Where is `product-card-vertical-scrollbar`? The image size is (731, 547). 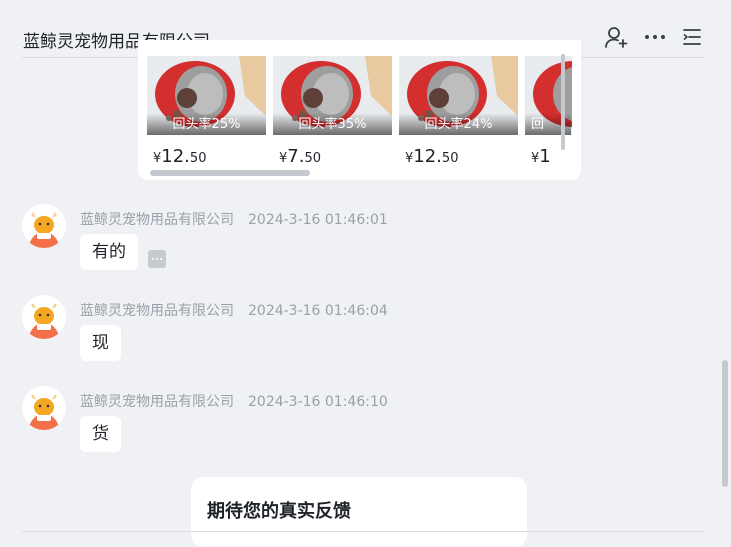 product-card-vertical-scrollbar is located at coordinates (563, 102).